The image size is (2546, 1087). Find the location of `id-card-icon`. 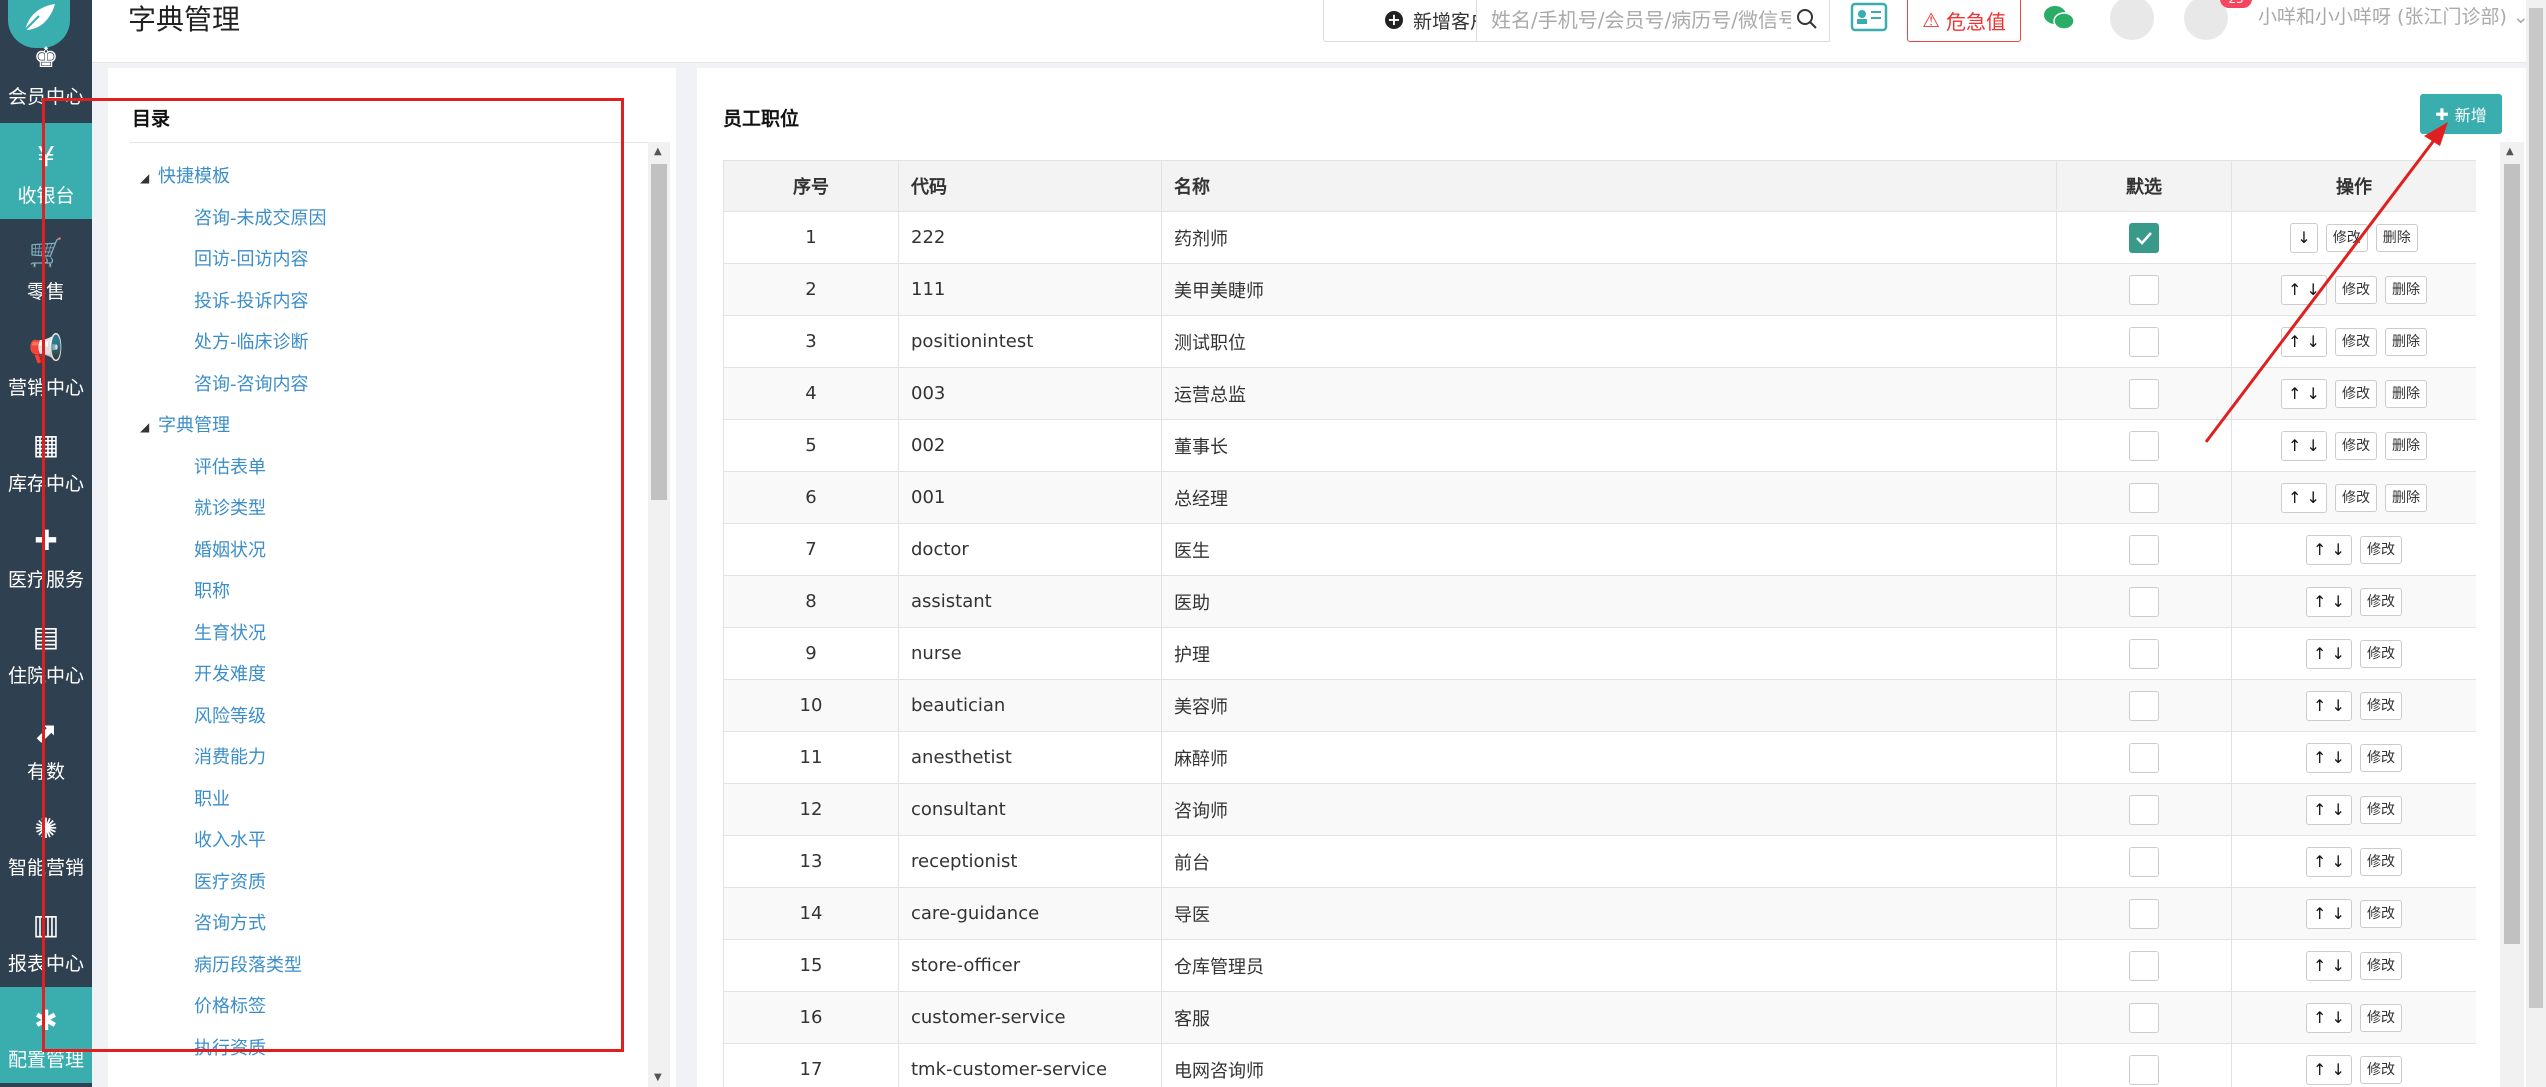

id-card-icon is located at coordinates (1869, 19).